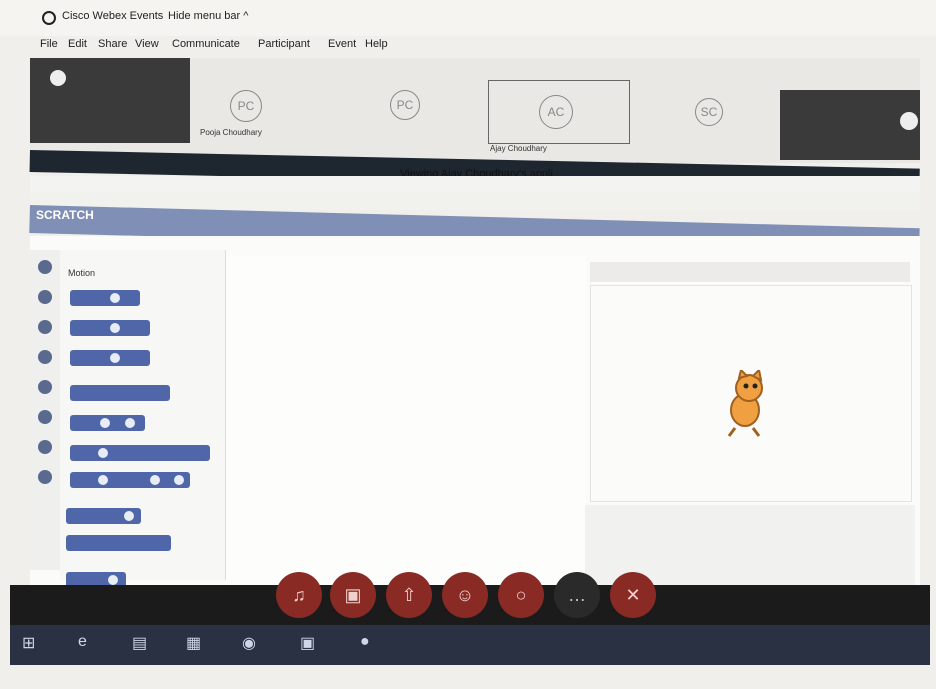 The width and height of the screenshot is (936, 689). I want to click on app-taskbar-icon: ●, so click(365, 642).